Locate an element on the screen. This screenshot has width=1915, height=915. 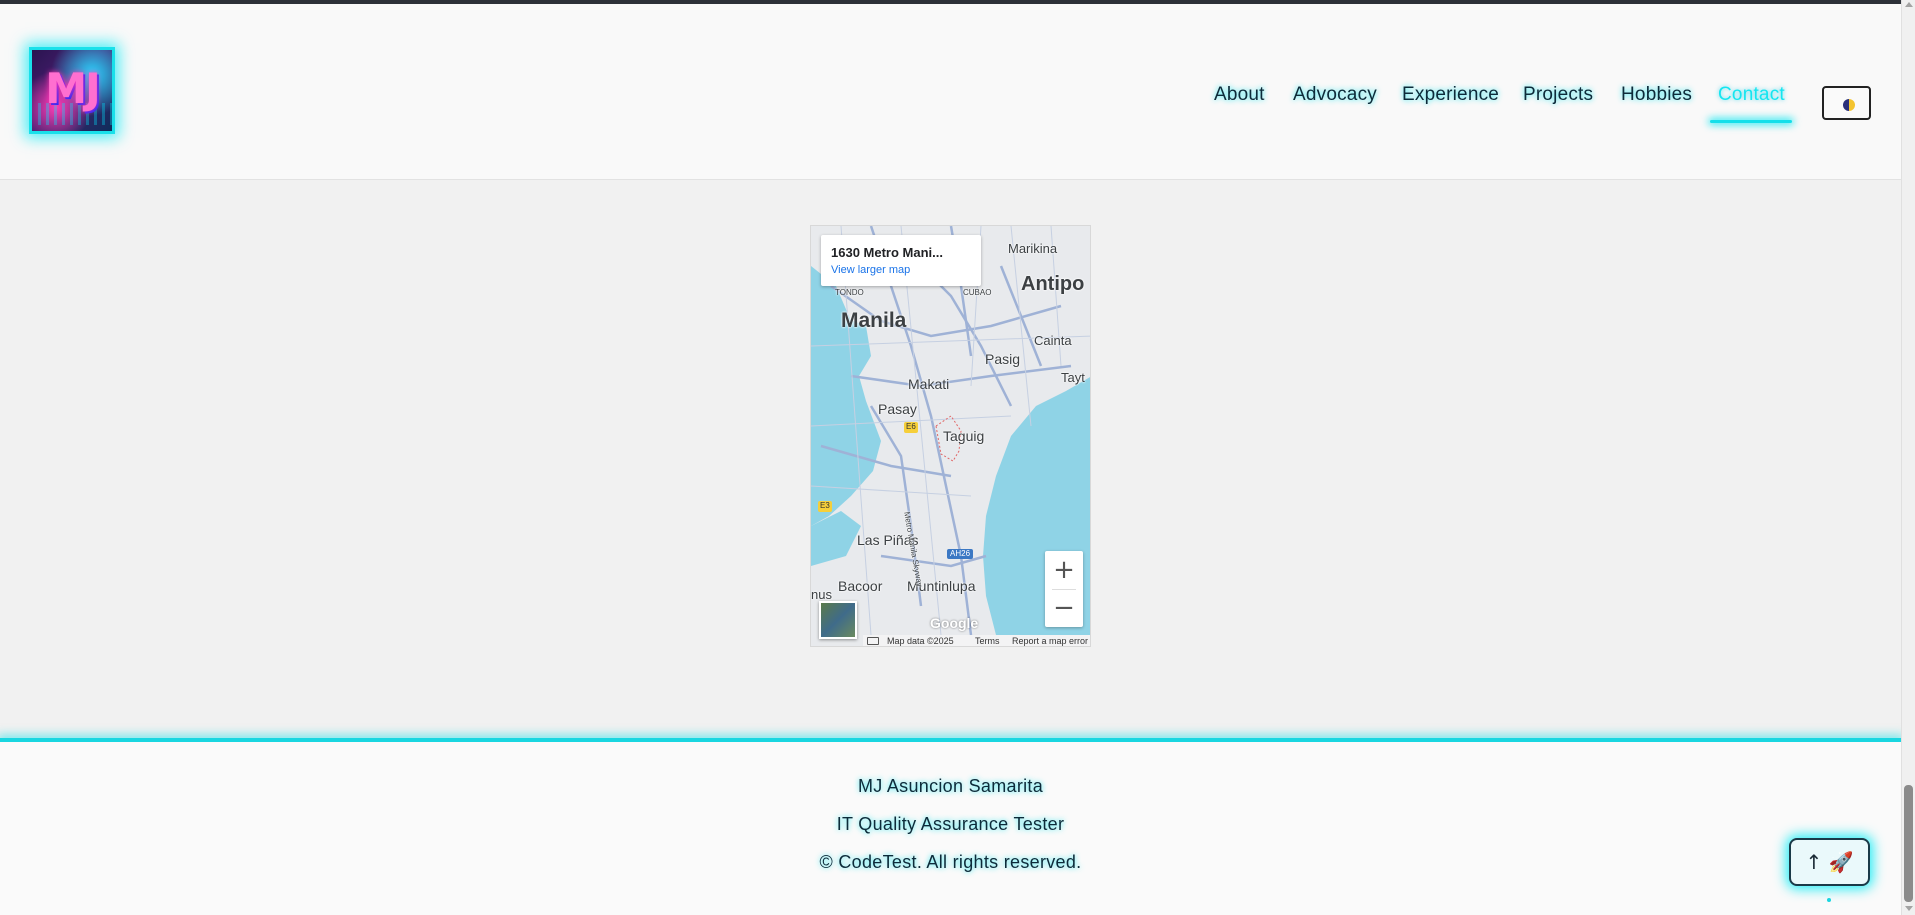
map-label-cainta: Cainta is located at coordinates (1053, 340).